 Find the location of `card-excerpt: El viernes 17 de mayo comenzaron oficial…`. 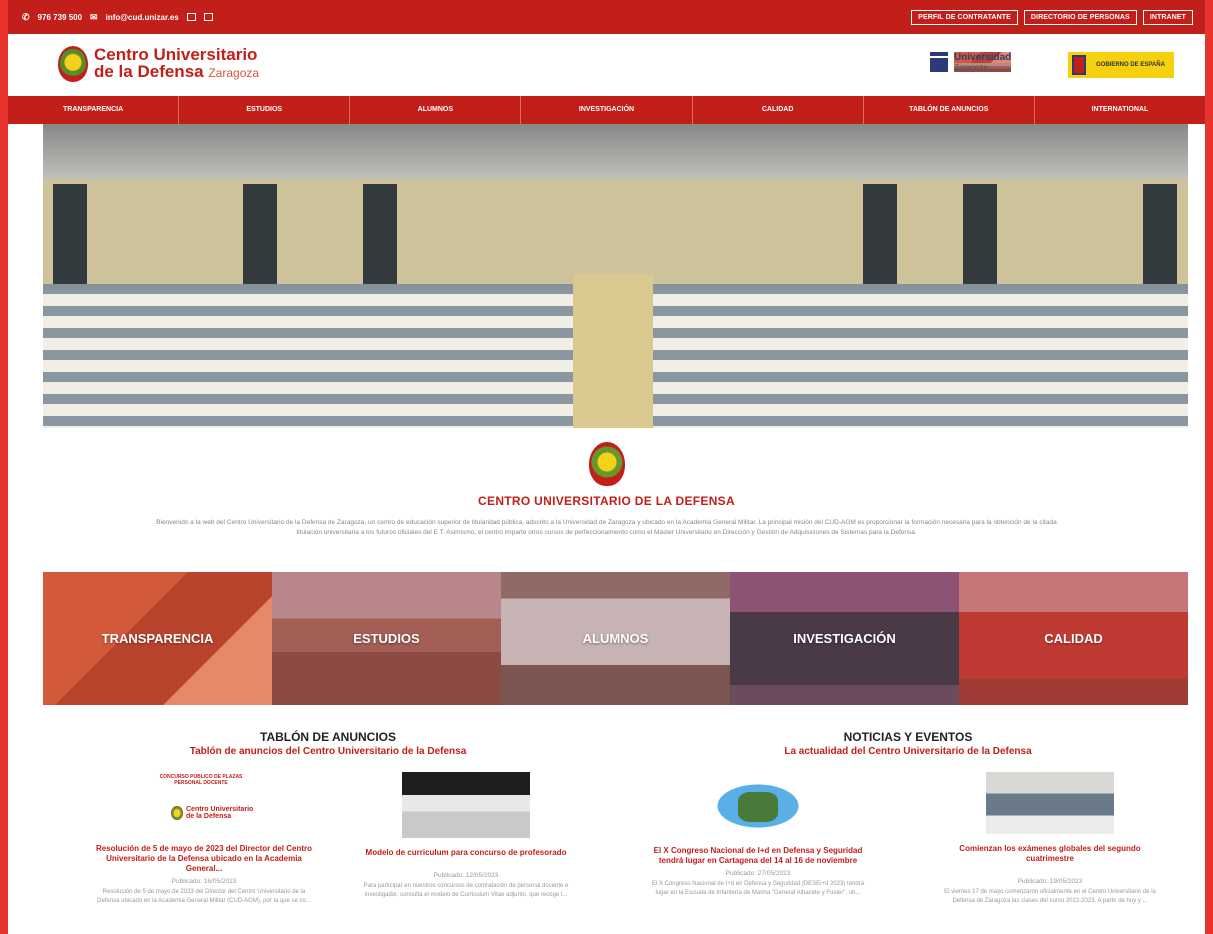

card-excerpt: El viernes 17 de mayo comenzaron oficial… is located at coordinates (1050, 896).